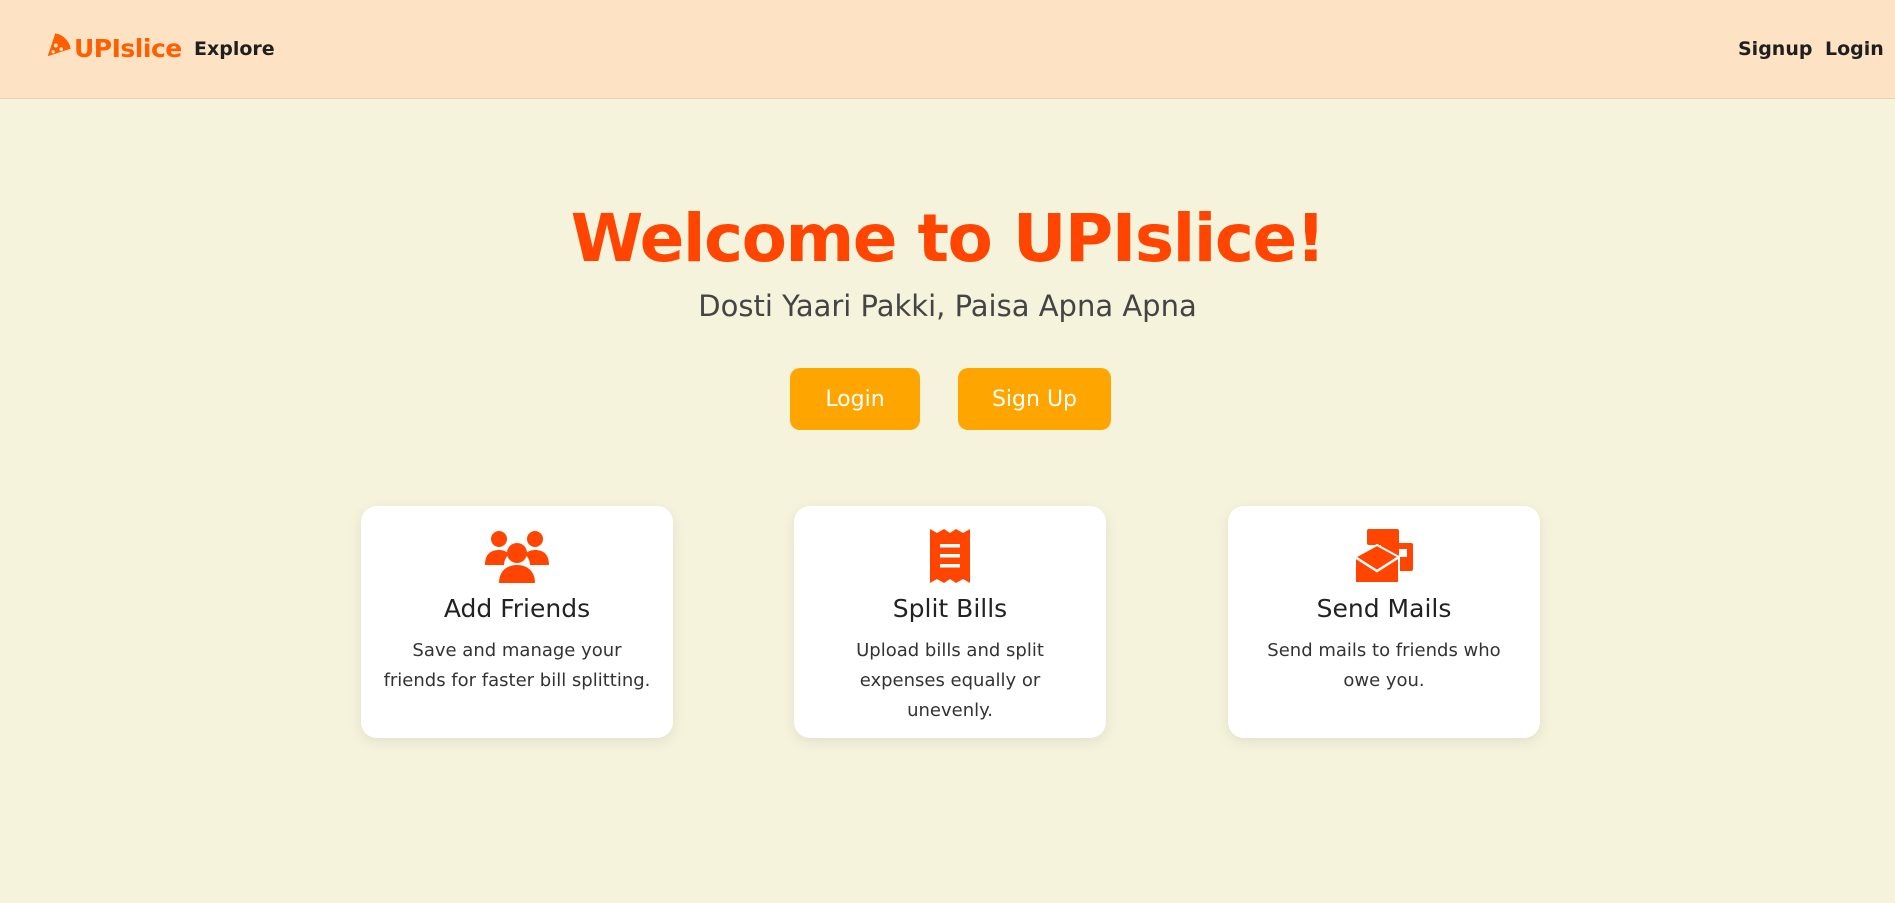  Describe the element at coordinates (947, 306) in the screenshot. I see `hero-subtitle: Dosti Yaari Pakki, Paisa Apna Apna` at that location.